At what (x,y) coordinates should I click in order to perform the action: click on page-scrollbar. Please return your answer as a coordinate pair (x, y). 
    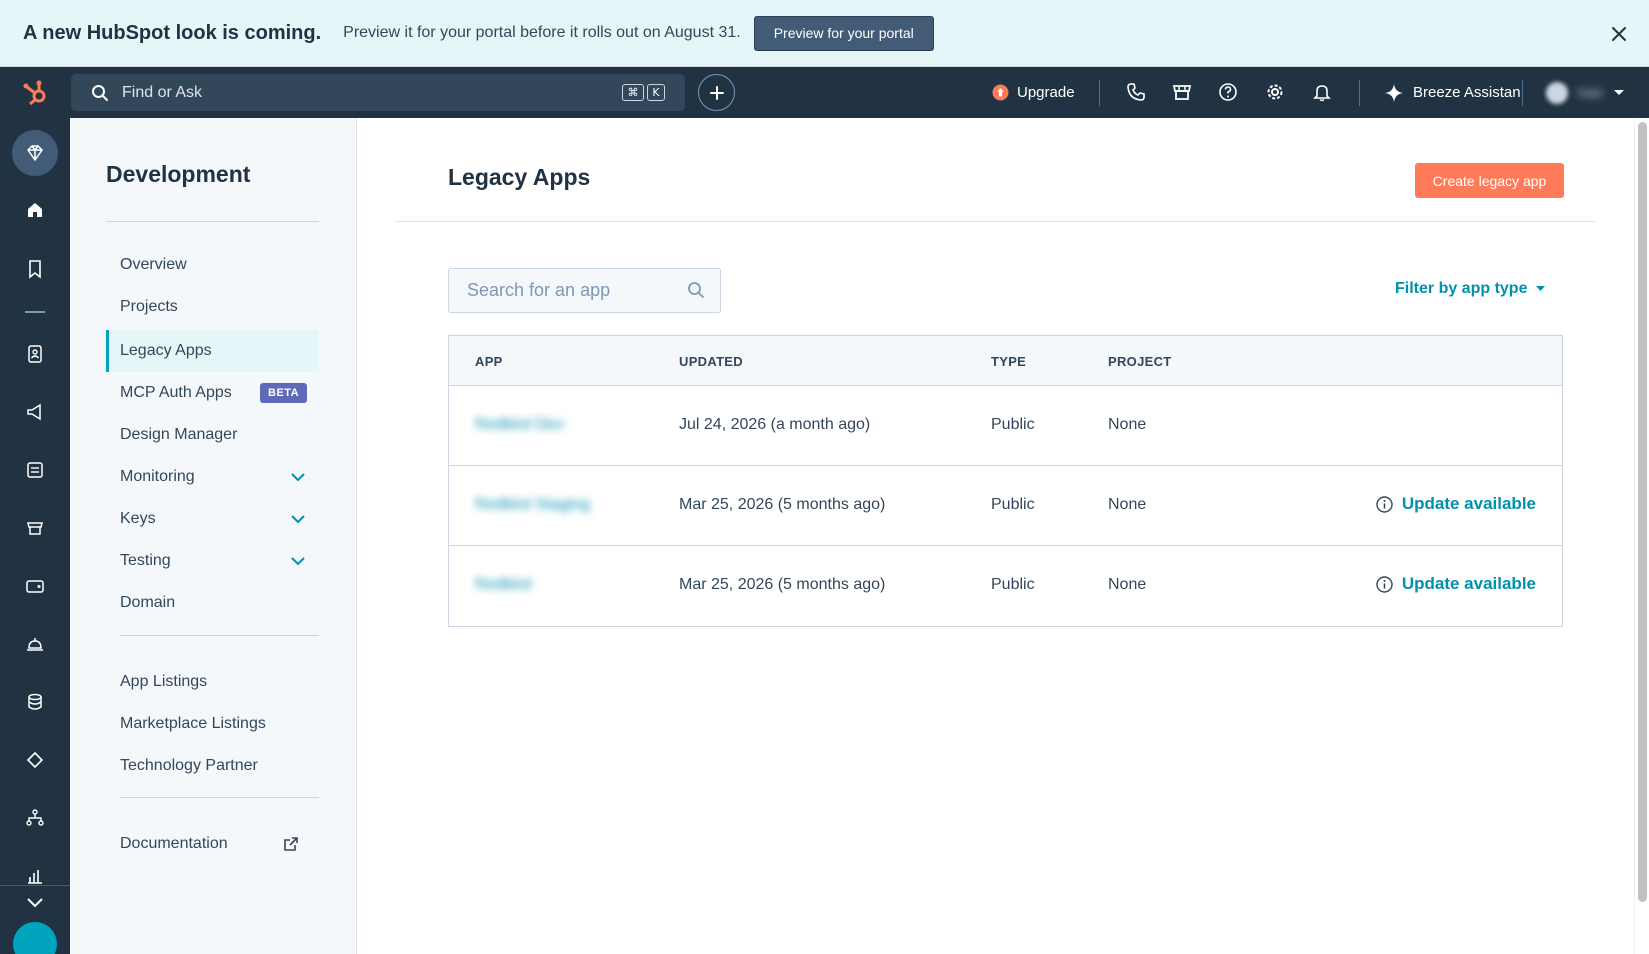
    Looking at the image, I should click on (1641, 536).